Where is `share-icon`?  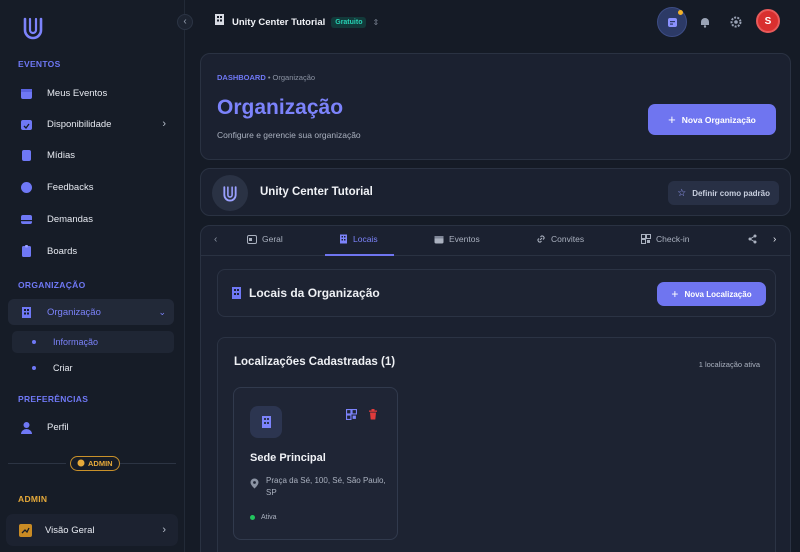 share-icon is located at coordinates (752, 240).